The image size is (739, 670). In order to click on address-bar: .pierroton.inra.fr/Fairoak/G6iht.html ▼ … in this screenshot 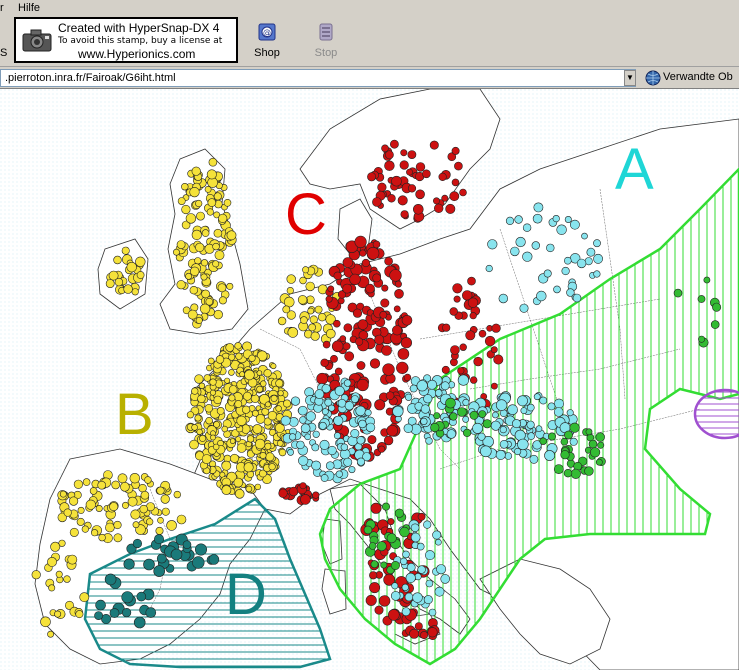, I will do `click(369, 78)`.